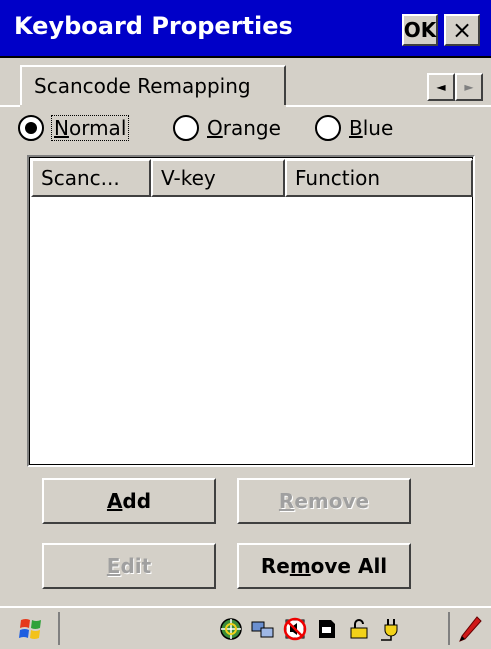 The height and width of the screenshot is (649, 491). What do you see at coordinates (379, 178) in the screenshot?
I see `column-header-function: Function` at bounding box center [379, 178].